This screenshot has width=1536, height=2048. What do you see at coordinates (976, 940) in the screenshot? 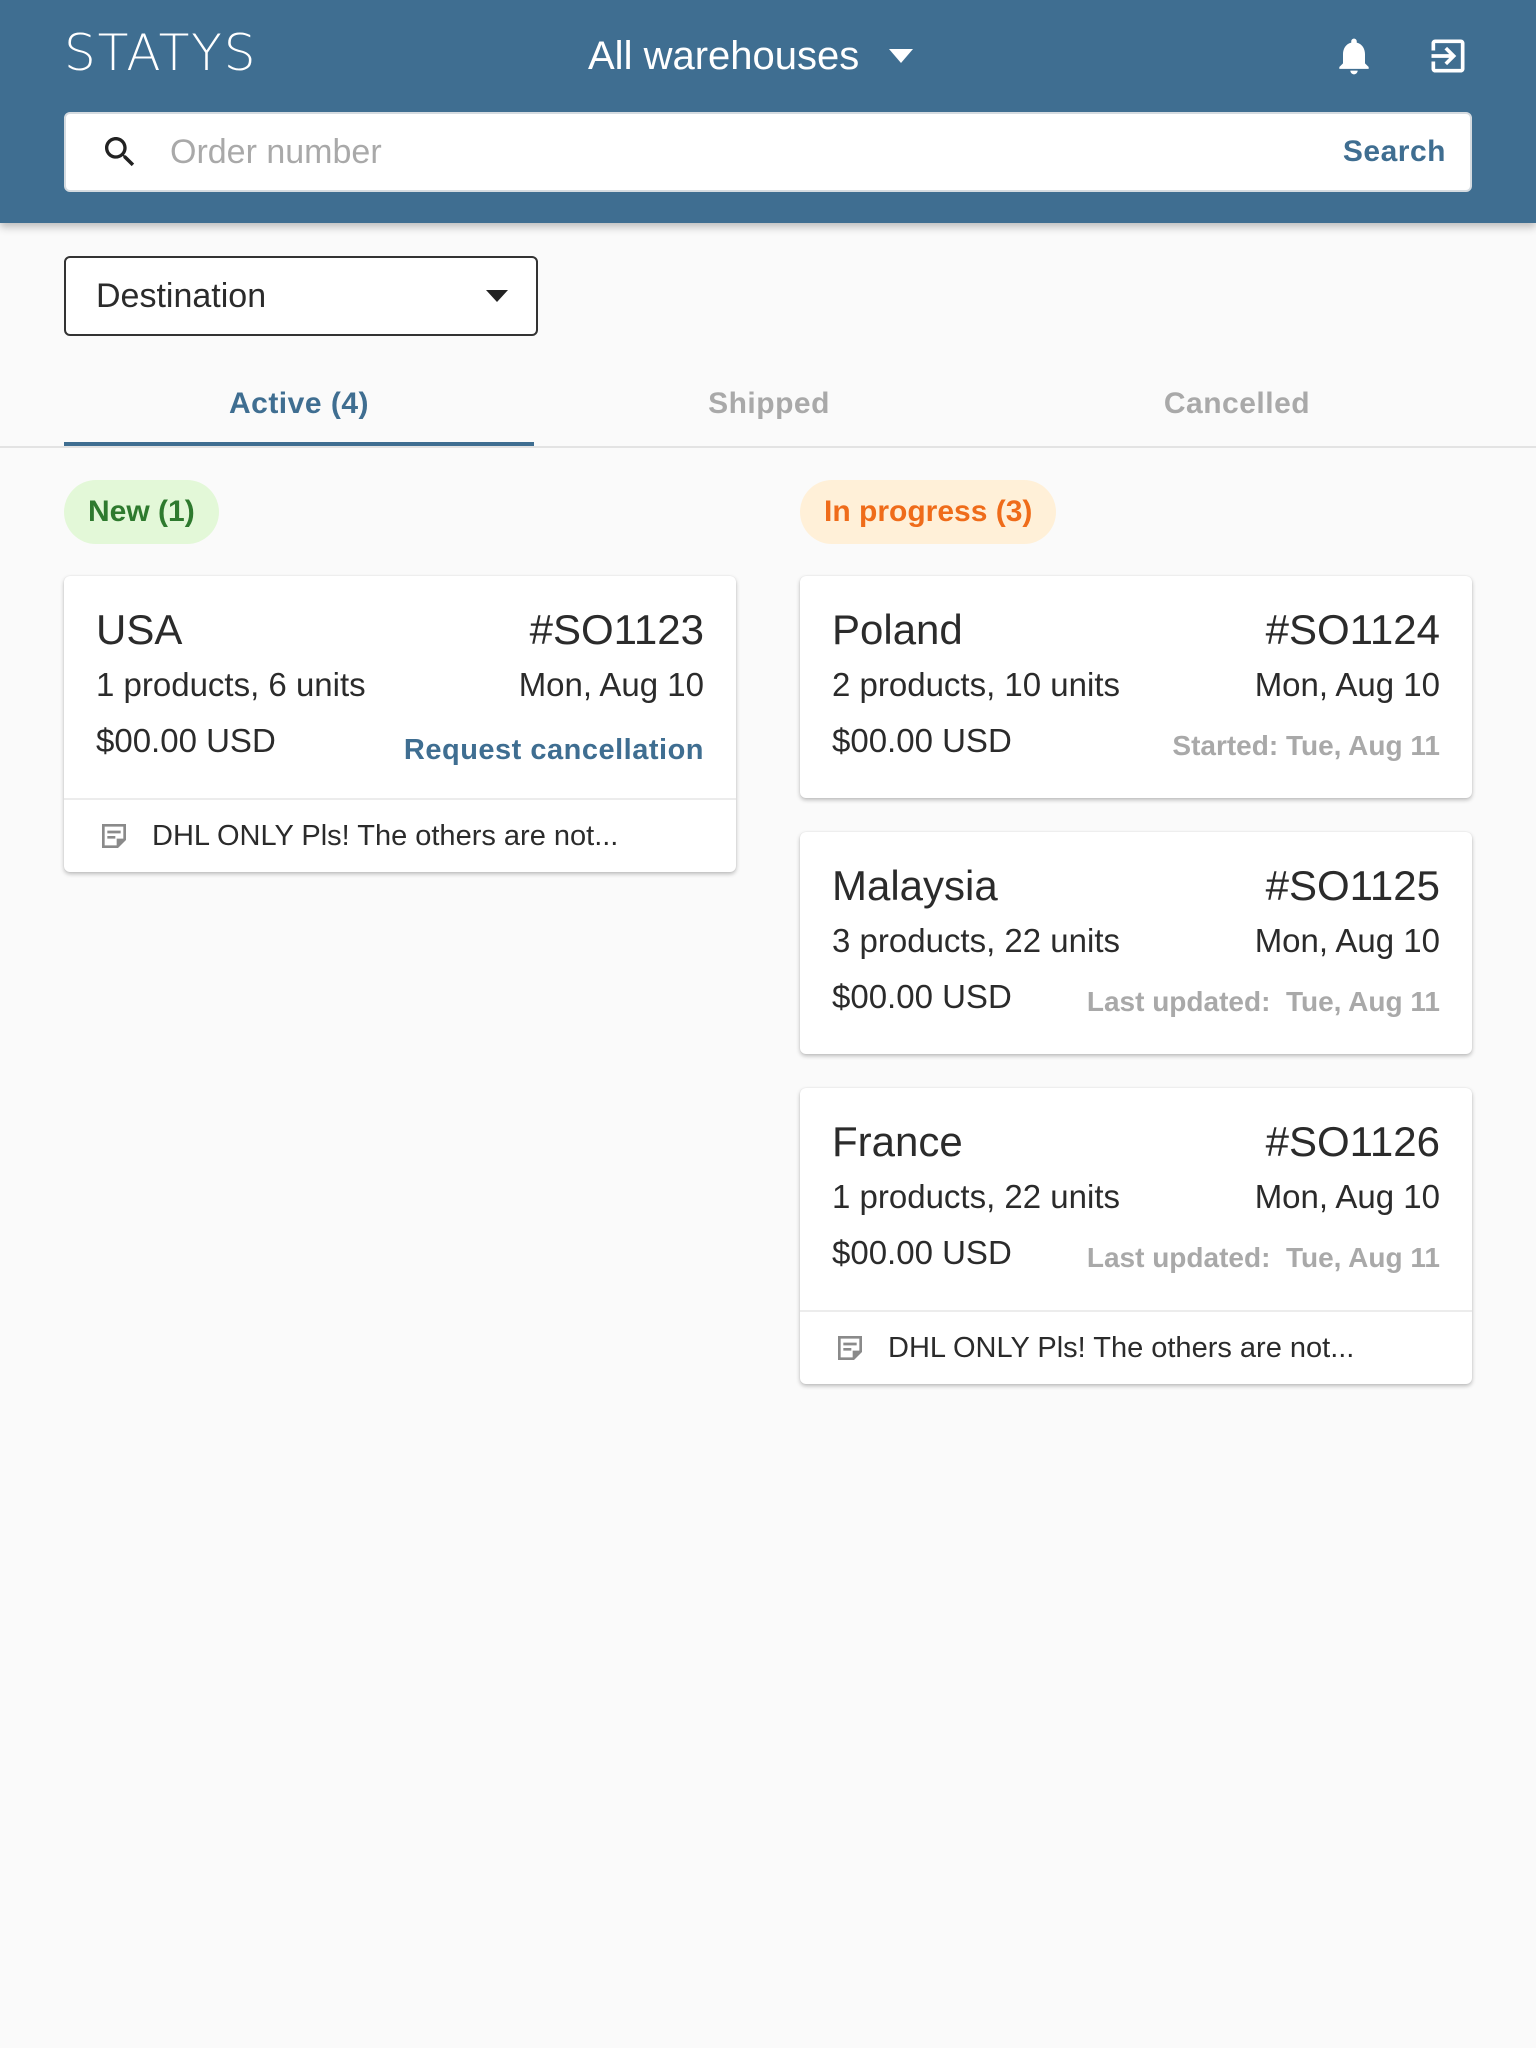
I see `order-products: 3 products, 22 units` at bounding box center [976, 940].